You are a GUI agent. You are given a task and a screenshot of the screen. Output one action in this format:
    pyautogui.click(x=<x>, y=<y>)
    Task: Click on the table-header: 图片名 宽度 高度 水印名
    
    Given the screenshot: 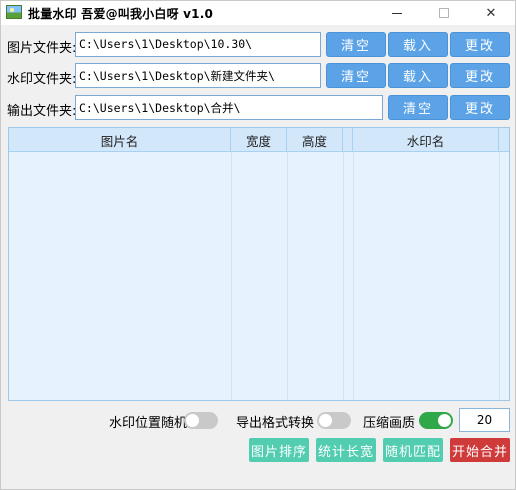 What is the action you would take?
    pyautogui.click(x=259, y=140)
    